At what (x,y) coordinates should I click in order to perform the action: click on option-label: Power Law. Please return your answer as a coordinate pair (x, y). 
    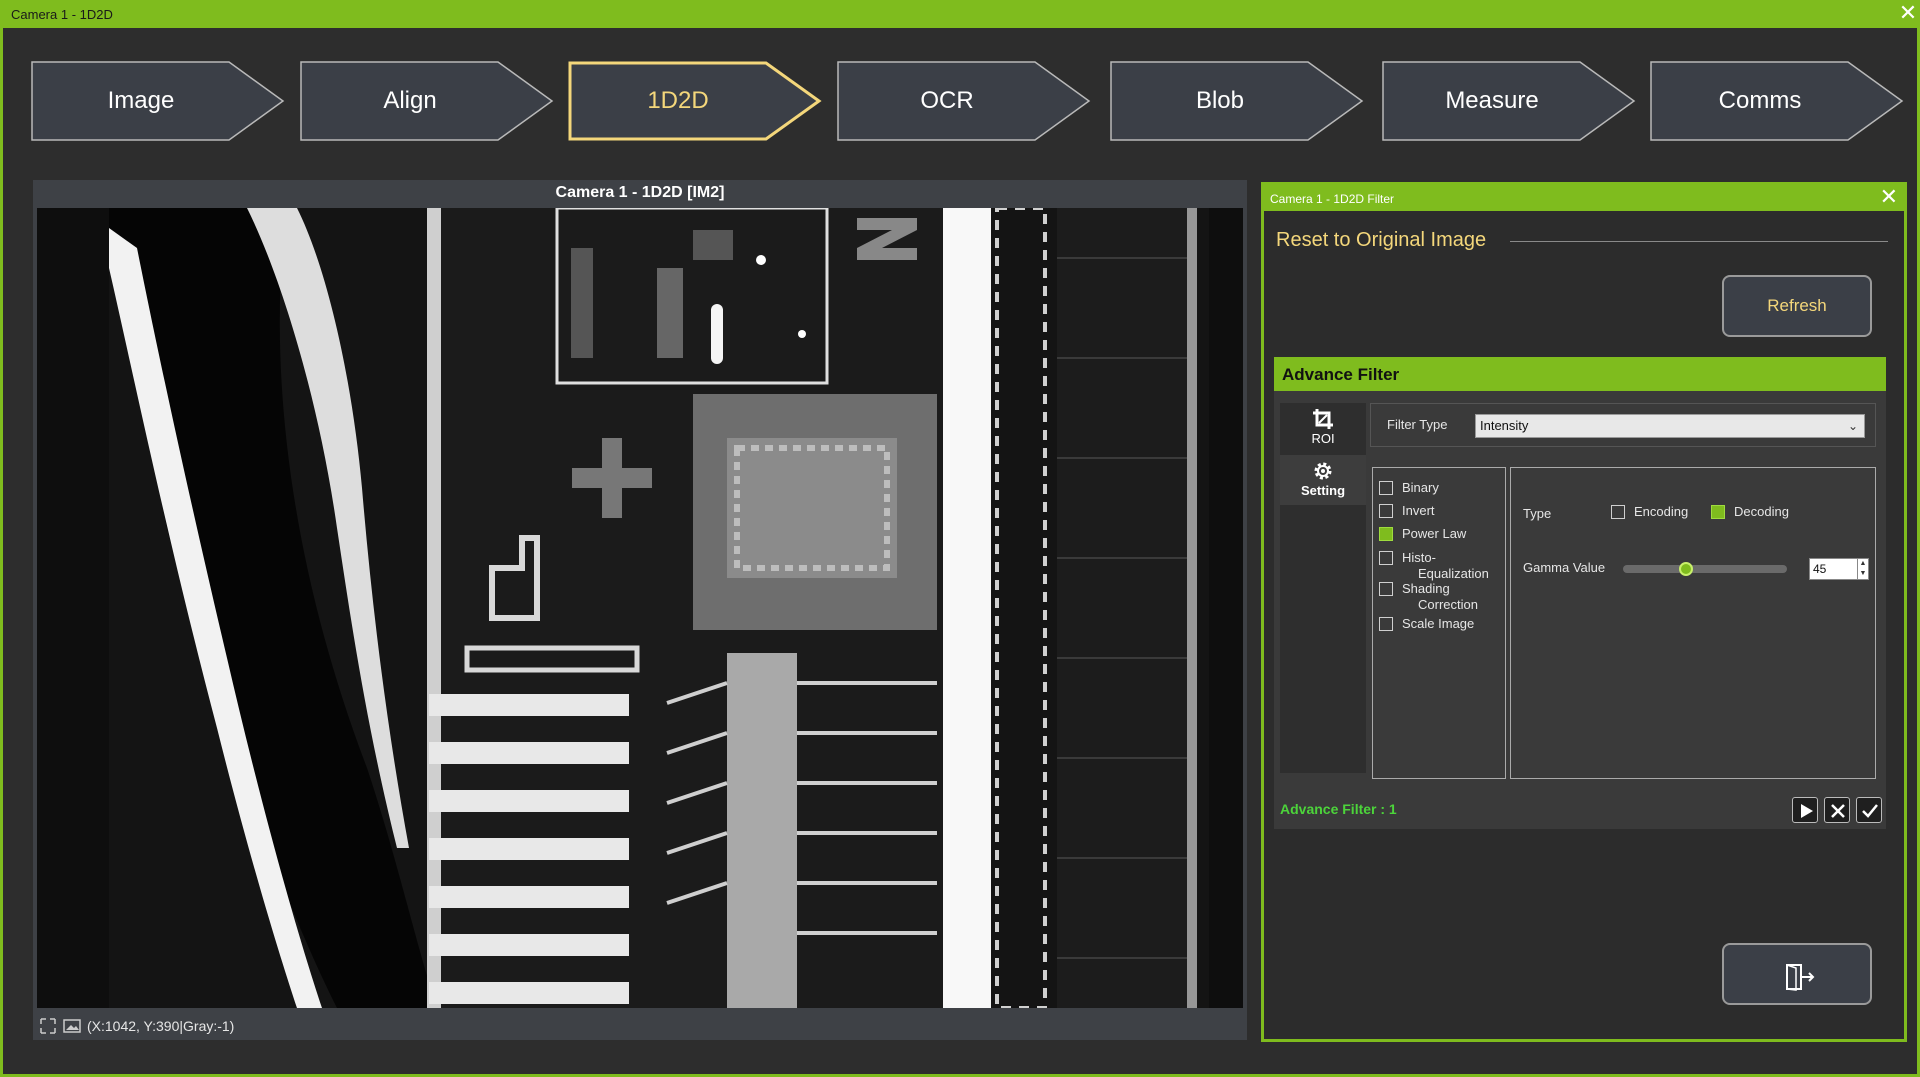
    Looking at the image, I should click on (1434, 533).